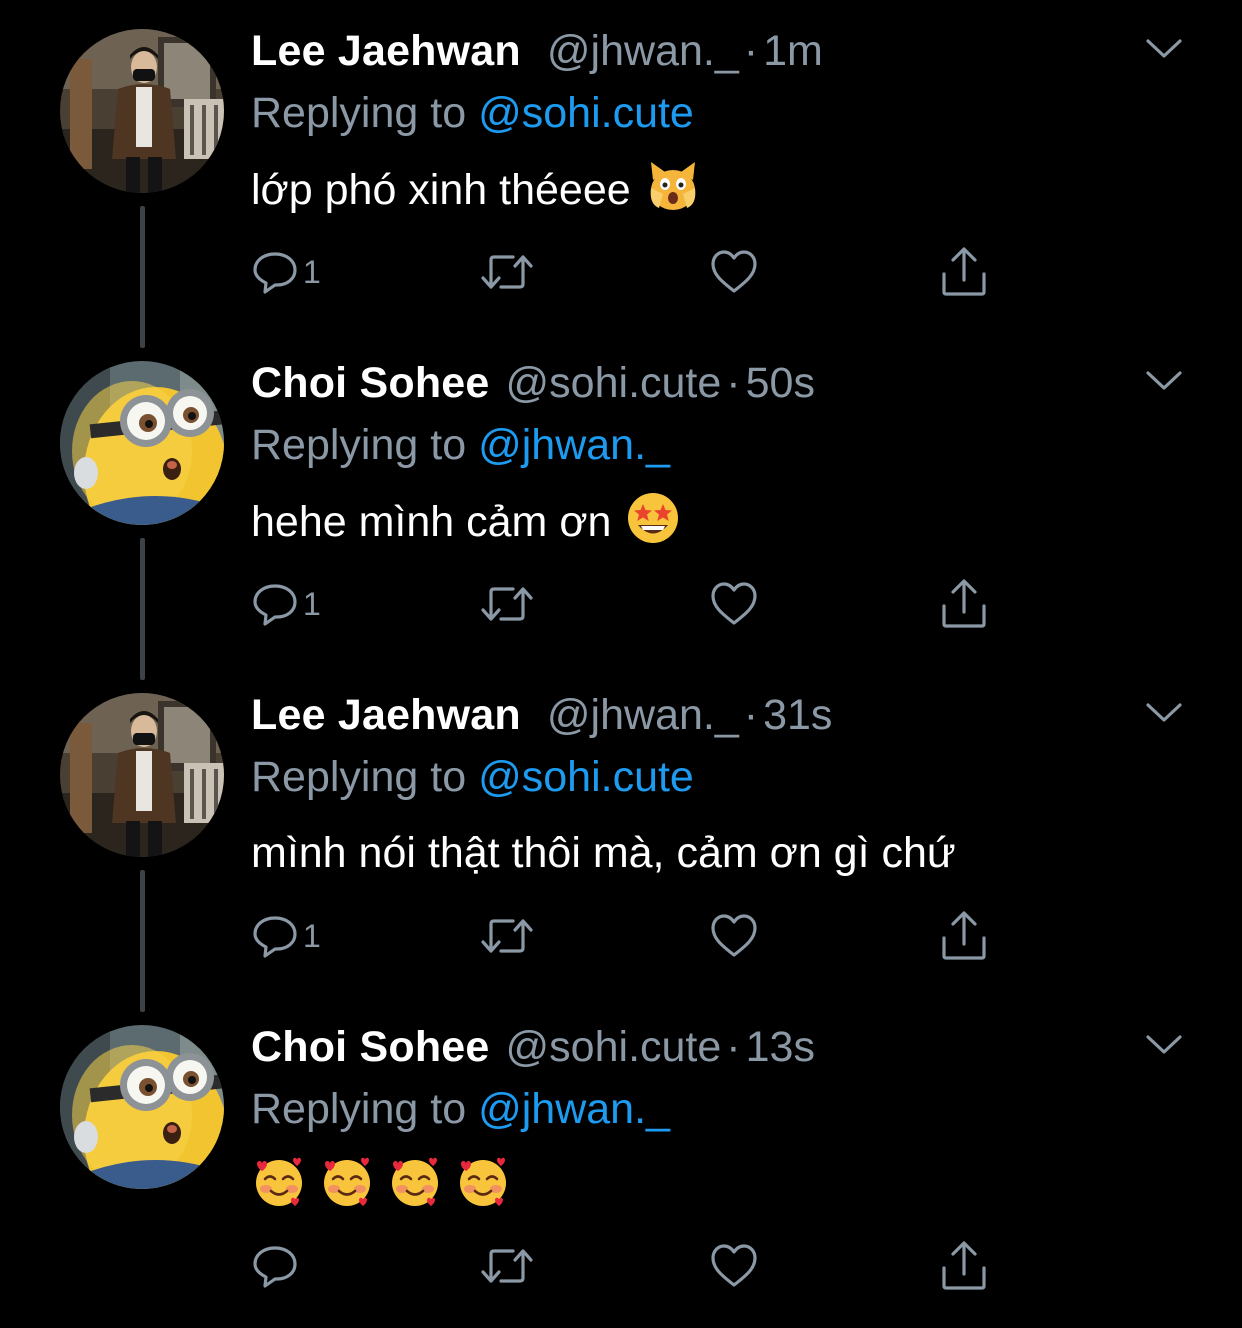  What do you see at coordinates (673, 186) in the screenshot?
I see `screaming-cat-face-icon` at bounding box center [673, 186].